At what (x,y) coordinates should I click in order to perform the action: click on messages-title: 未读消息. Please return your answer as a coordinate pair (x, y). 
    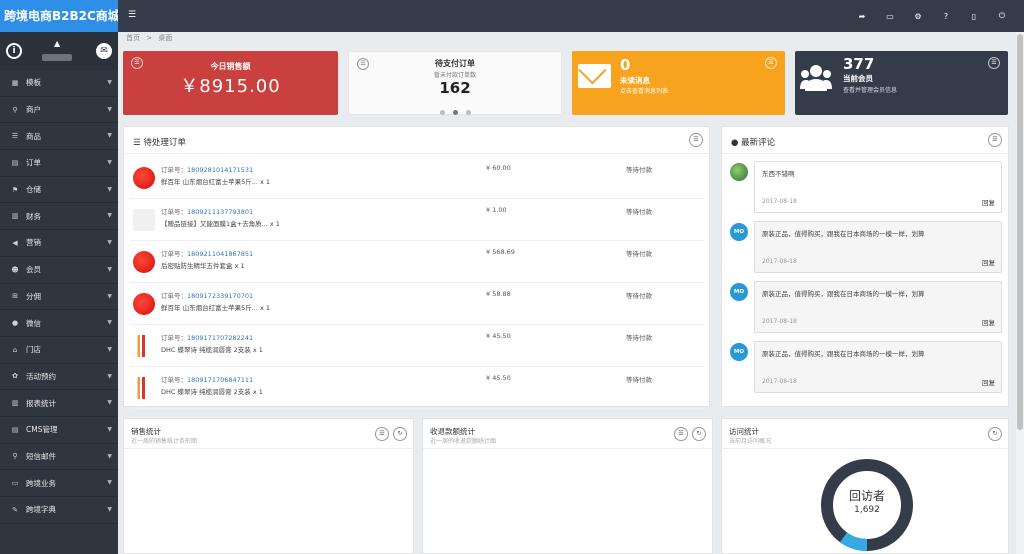
    Looking at the image, I should click on (635, 80).